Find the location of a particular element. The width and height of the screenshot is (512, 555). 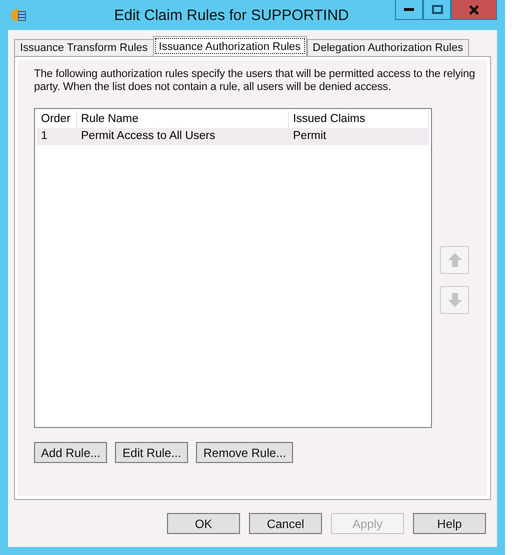

app-icon is located at coordinates (19, 15).